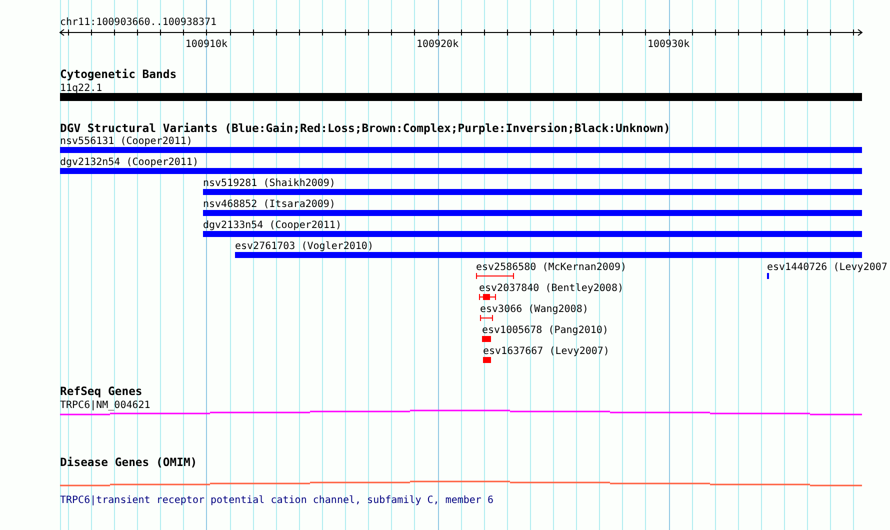 The height and width of the screenshot is (530, 890). Describe the element at coordinates (545, 330) in the screenshot. I see `variant-label: esv1005678 (Pang2010)` at that location.